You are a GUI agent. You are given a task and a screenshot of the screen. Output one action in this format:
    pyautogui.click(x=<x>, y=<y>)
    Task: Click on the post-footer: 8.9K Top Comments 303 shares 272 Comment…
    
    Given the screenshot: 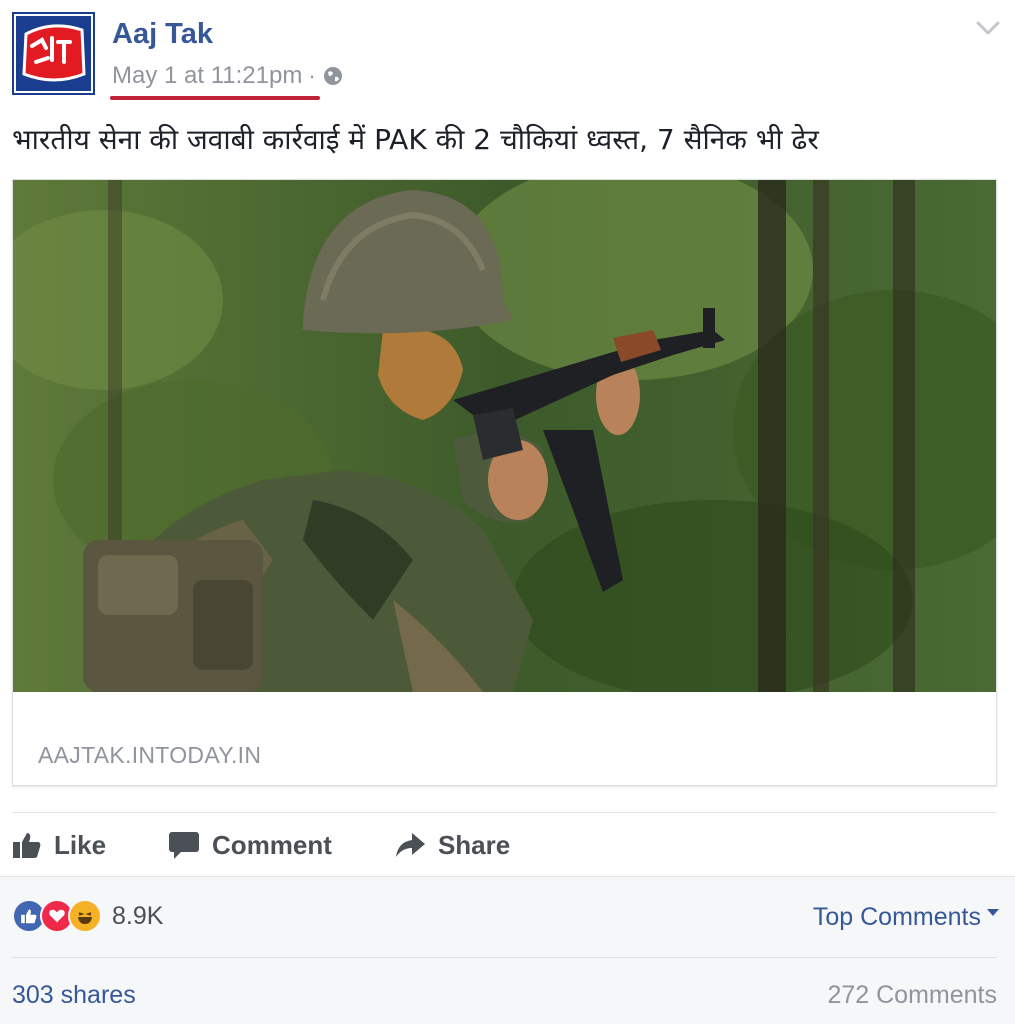 What is the action you would take?
    pyautogui.click(x=507, y=950)
    